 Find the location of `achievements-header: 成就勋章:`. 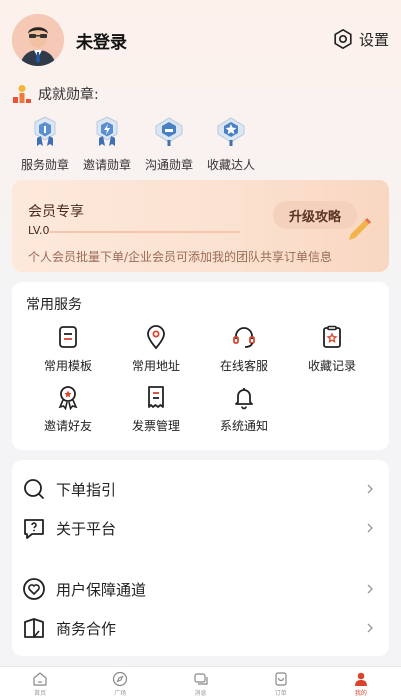

achievements-header: 成就勋章: is located at coordinates (55, 94).